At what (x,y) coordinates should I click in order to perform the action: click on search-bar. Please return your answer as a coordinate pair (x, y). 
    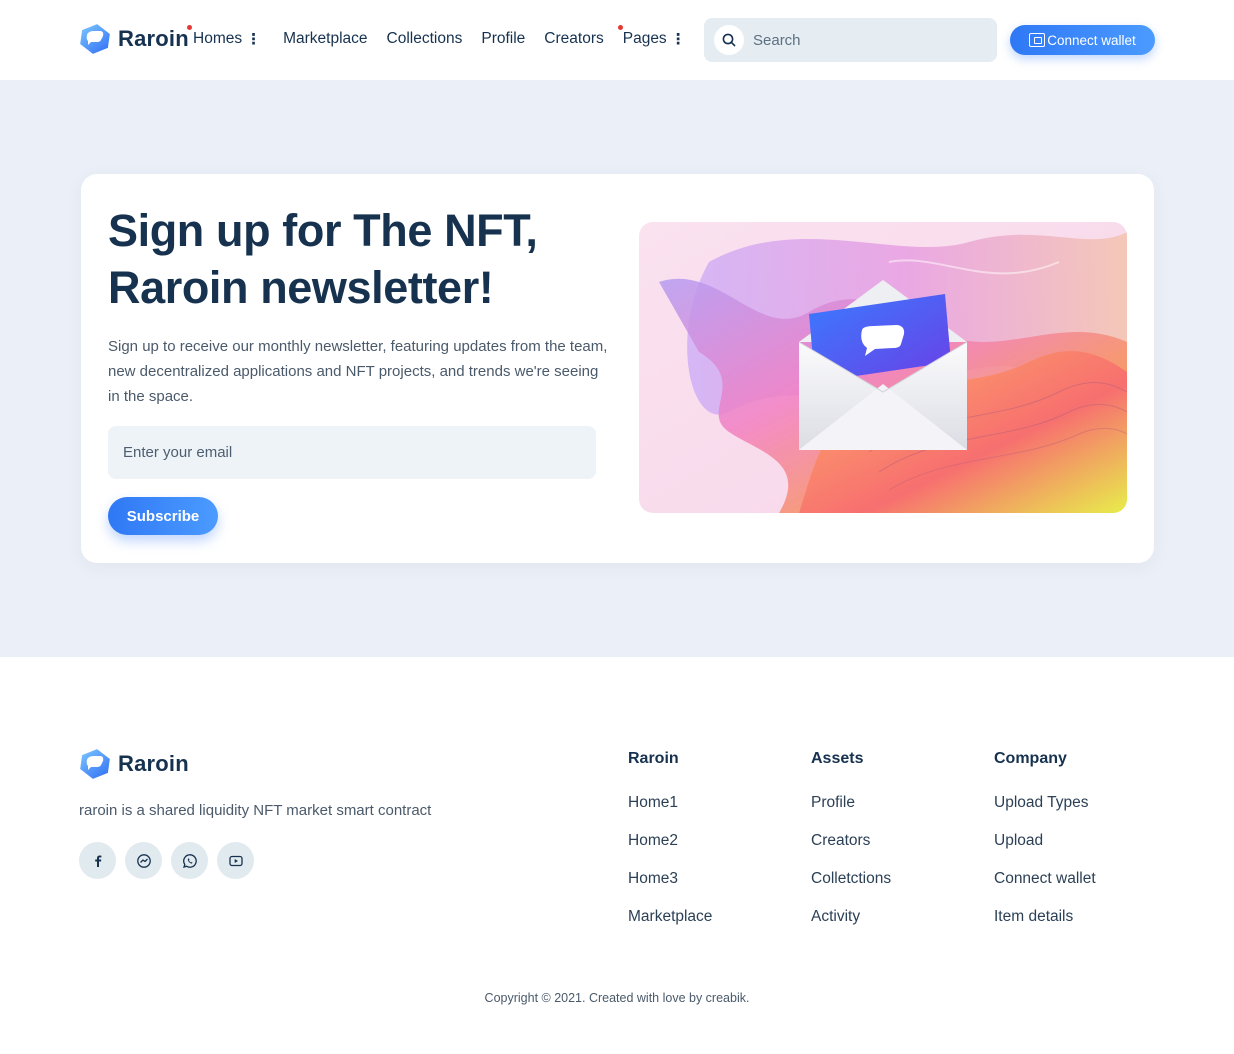
    Looking at the image, I should click on (850, 40).